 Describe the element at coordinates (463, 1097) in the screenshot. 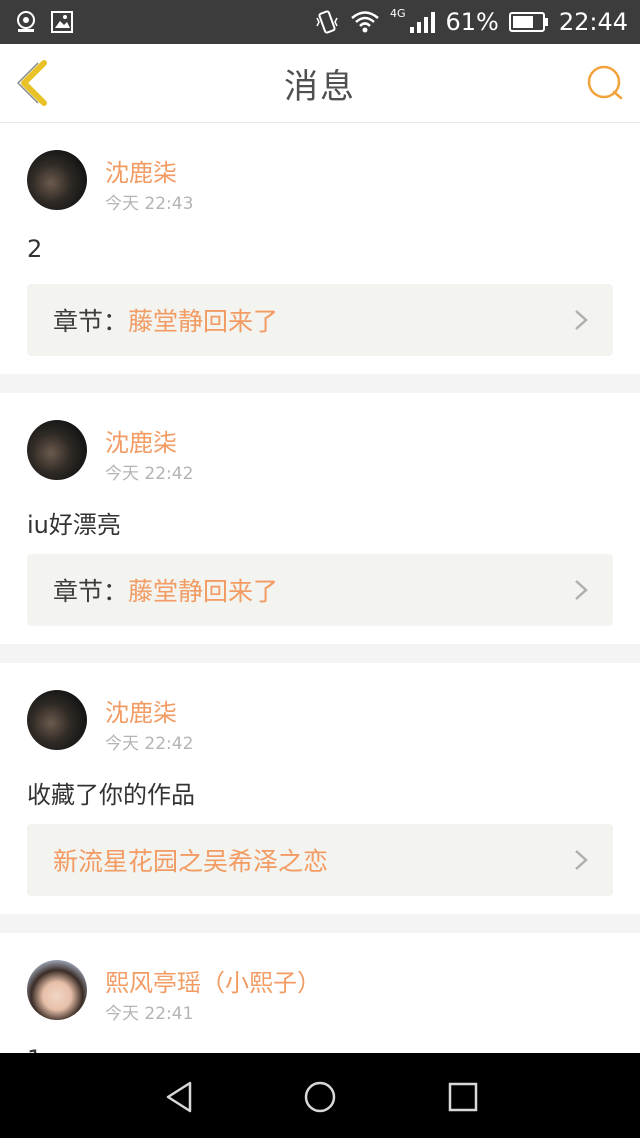

I see `nav-recent-square-icon` at that location.